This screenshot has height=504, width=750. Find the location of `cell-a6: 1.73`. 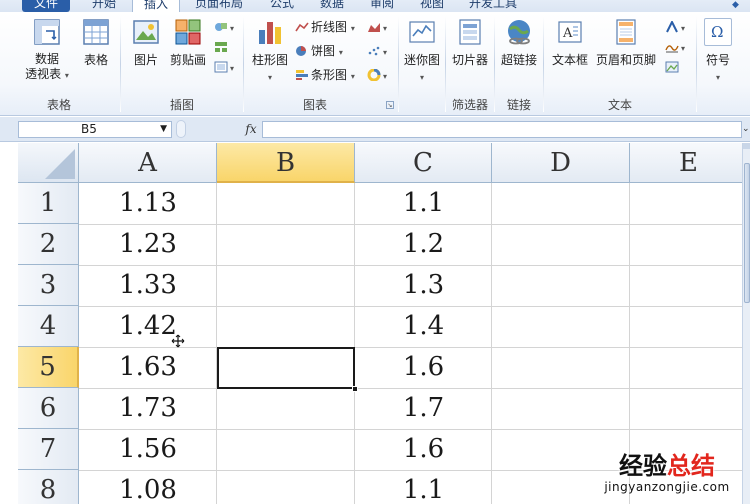

cell-a6: 1.73 is located at coordinates (148, 408).